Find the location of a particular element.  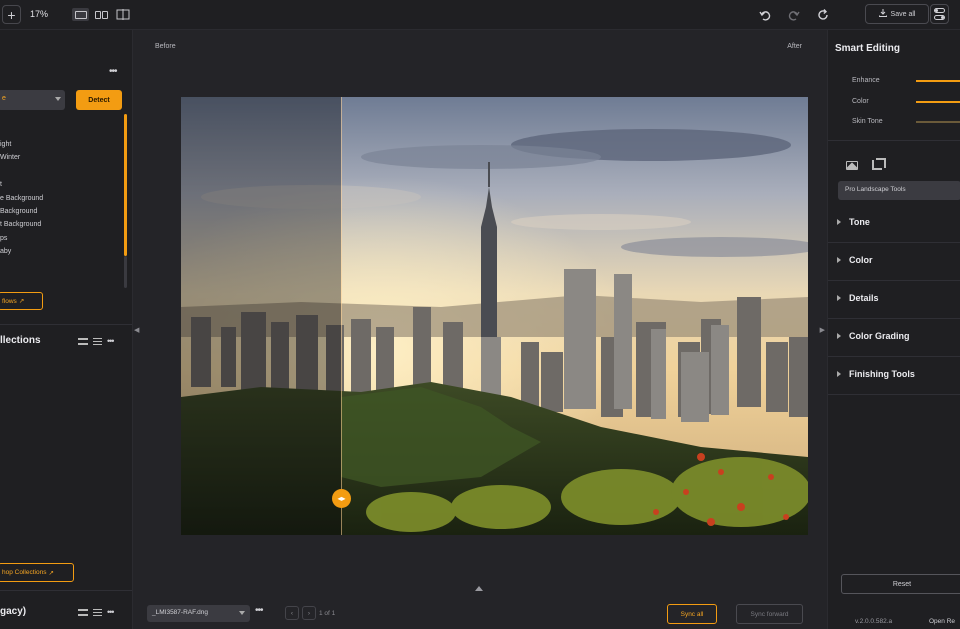

collections-heading: llections is located at coordinates (20, 340).